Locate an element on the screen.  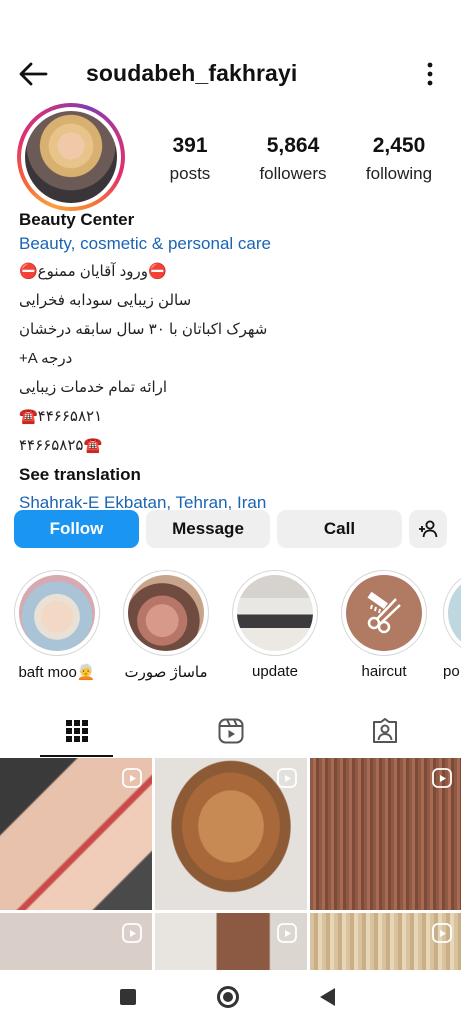
bio-line: ارائه تمام خدمات زیبایی is located at coordinates (93, 387).